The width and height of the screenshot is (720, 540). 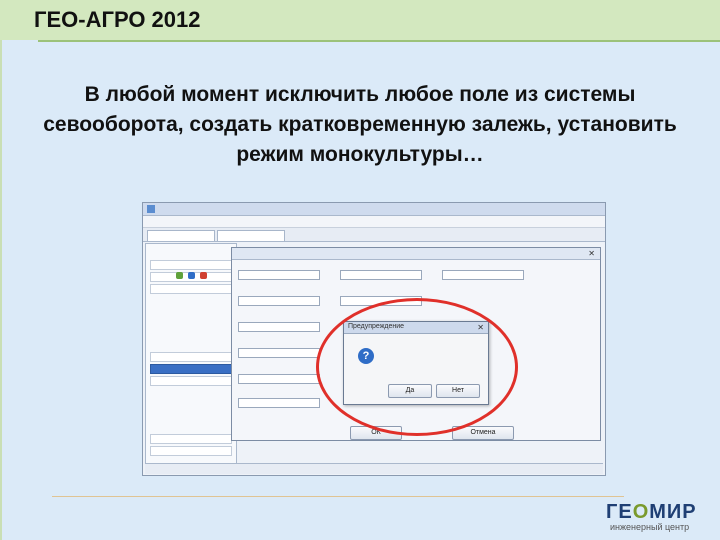 I want to click on culture-dialog-header: ✕, so click(x=416, y=254).